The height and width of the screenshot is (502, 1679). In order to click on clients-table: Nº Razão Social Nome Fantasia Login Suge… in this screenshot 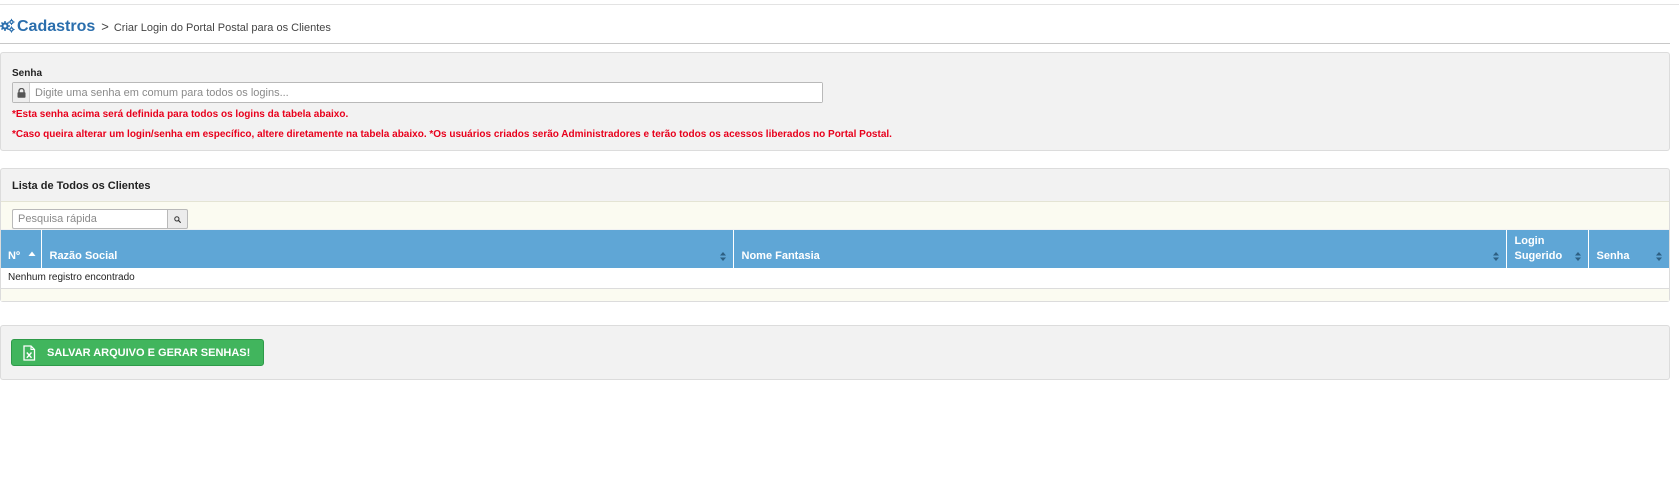, I will do `click(835, 259)`.